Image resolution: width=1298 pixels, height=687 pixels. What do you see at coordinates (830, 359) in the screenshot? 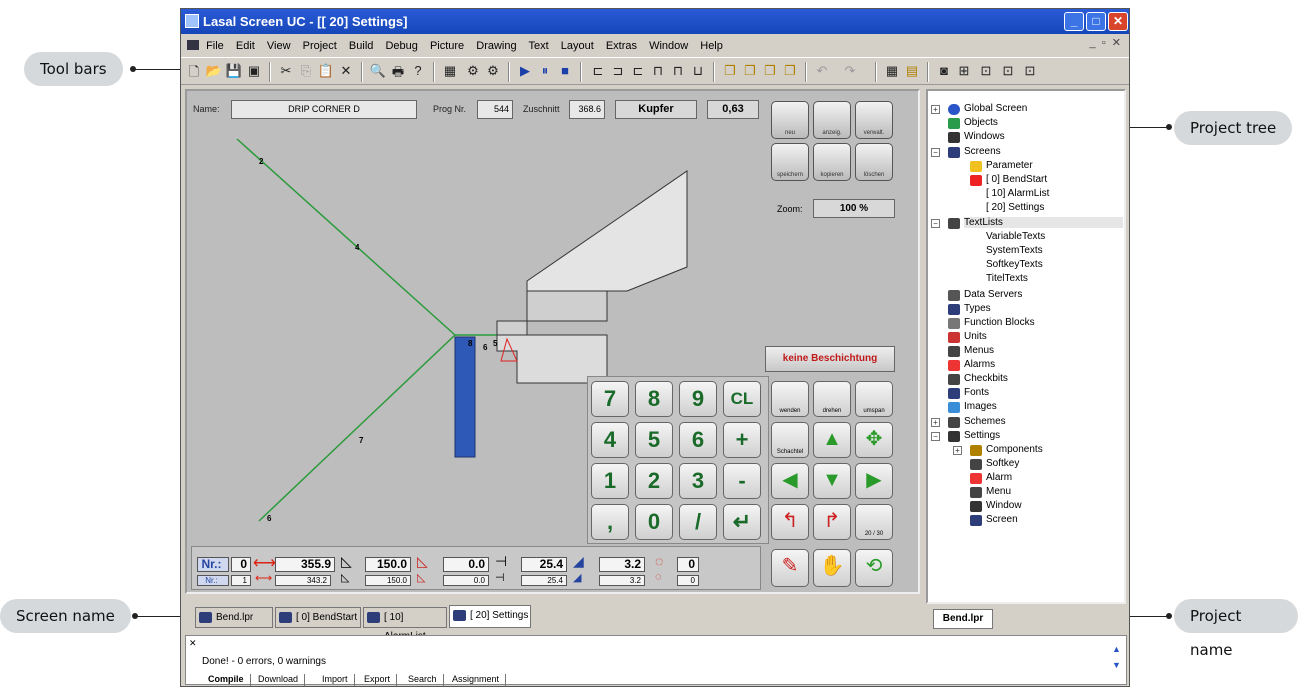
I see `coating-button: keine Beschichtung` at bounding box center [830, 359].